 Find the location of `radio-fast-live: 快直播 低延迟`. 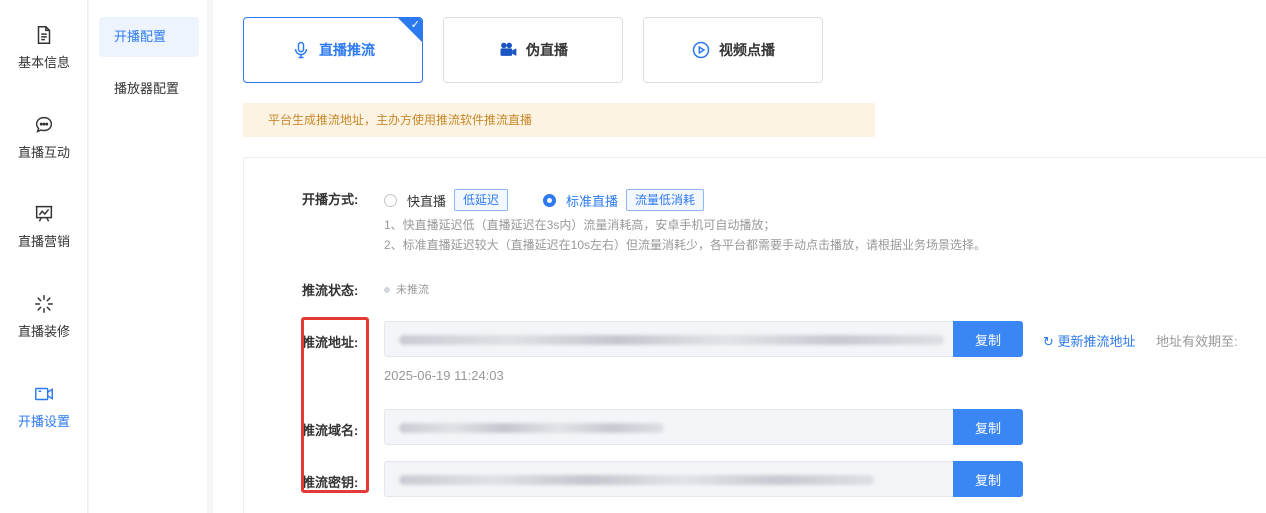

radio-fast-live: 快直播 低延迟 is located at coordinates (446, 200).